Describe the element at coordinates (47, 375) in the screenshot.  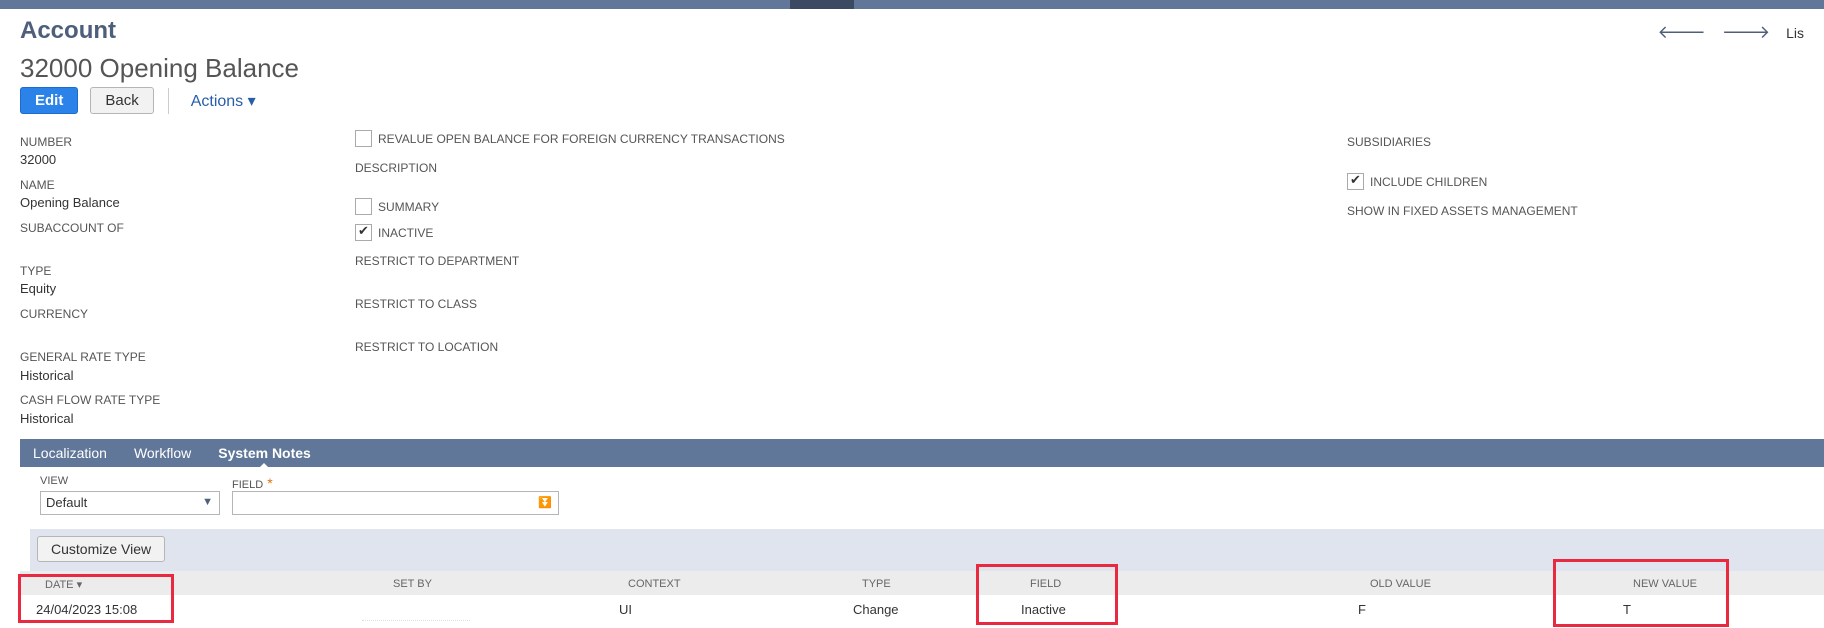
I see `general-rate-value: Historical` at that location.